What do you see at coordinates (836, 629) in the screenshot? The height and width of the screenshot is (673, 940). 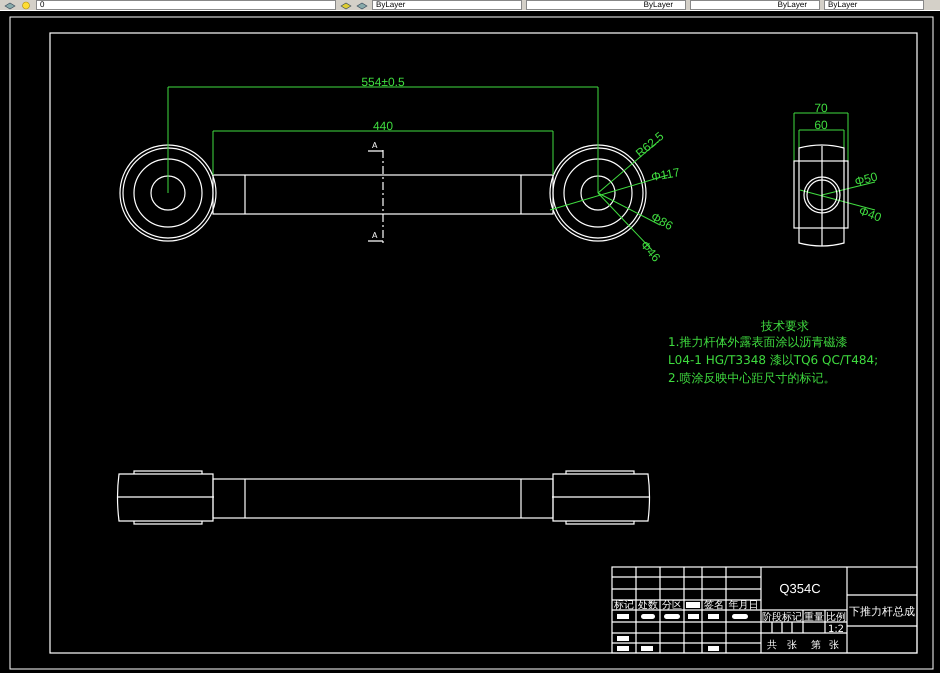 I see `scale-value: 1:2` at bounding box center [836, 629].